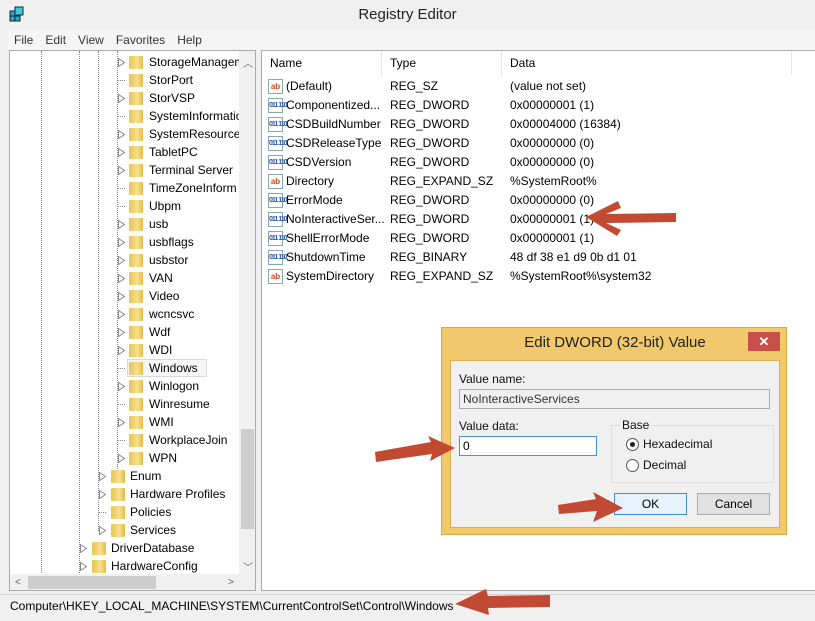 This screenshot has height=621, width=815. What do you see at coordinates (415, 449) in the screenshot?
I see `arrow-to-value-data` at bounding box center [415, 449].